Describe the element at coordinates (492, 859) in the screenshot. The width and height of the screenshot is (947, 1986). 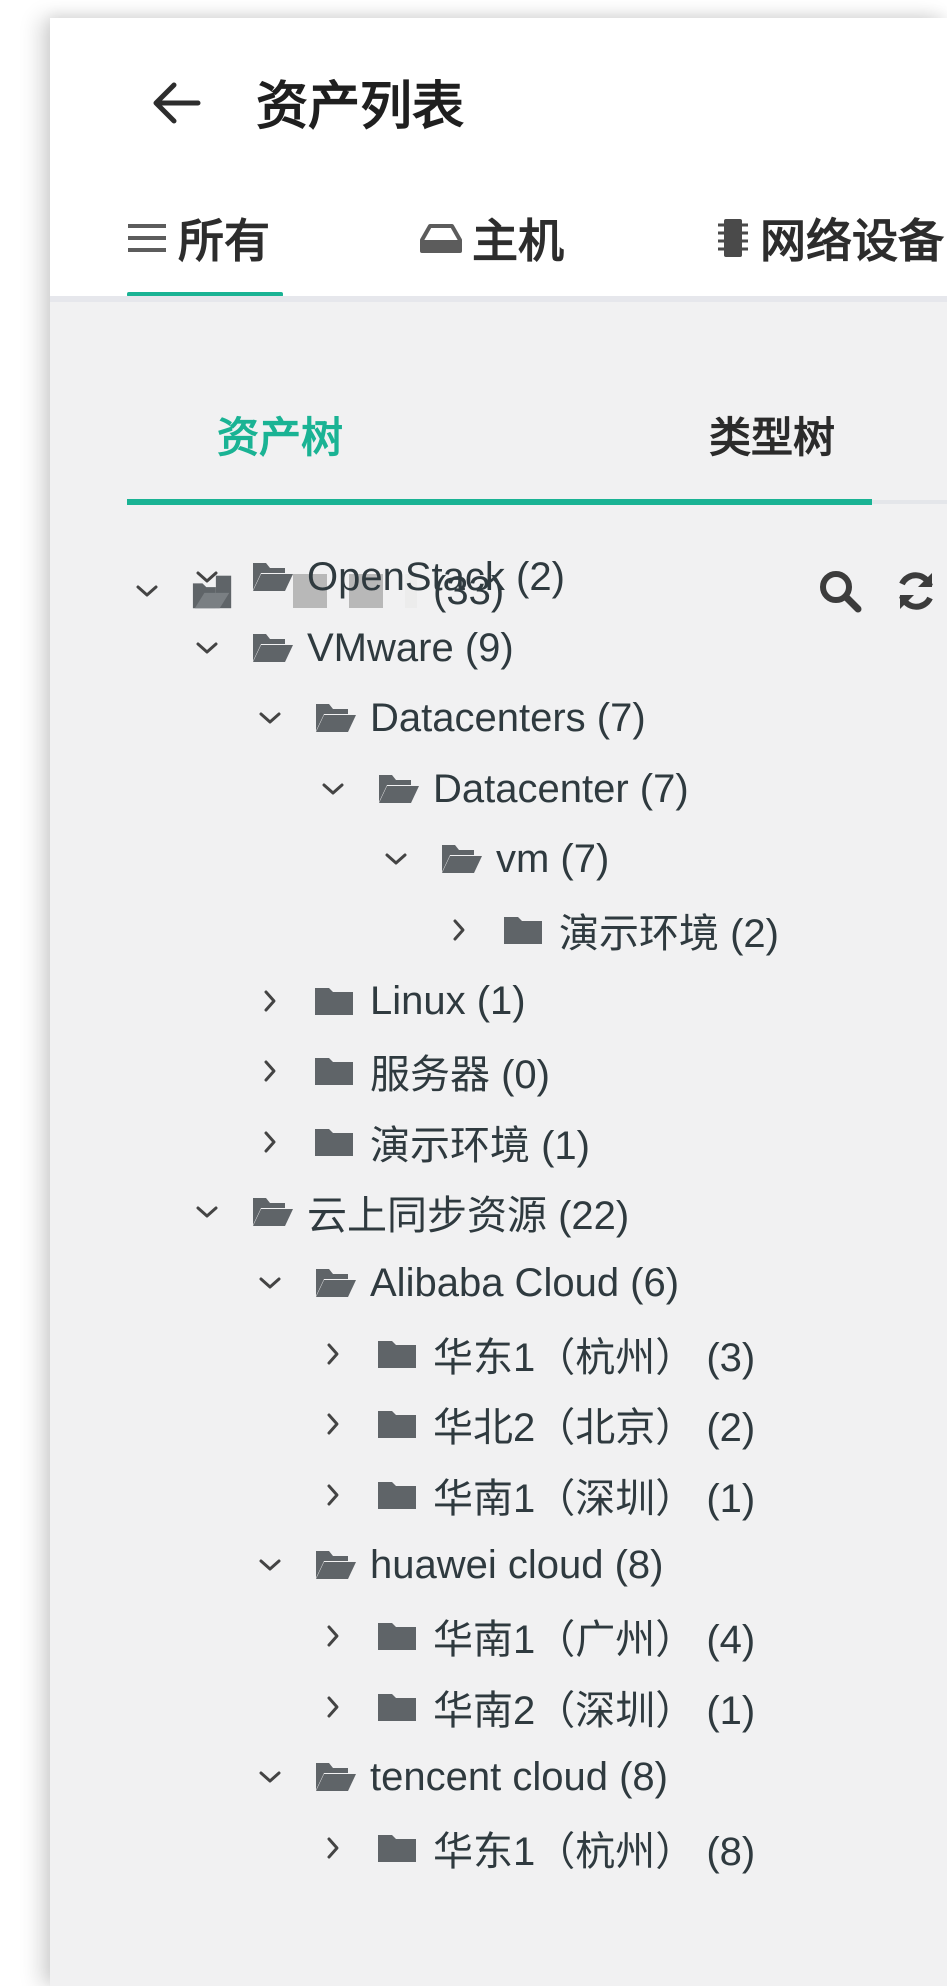
I see `tree-node: vm (7)` at that location.